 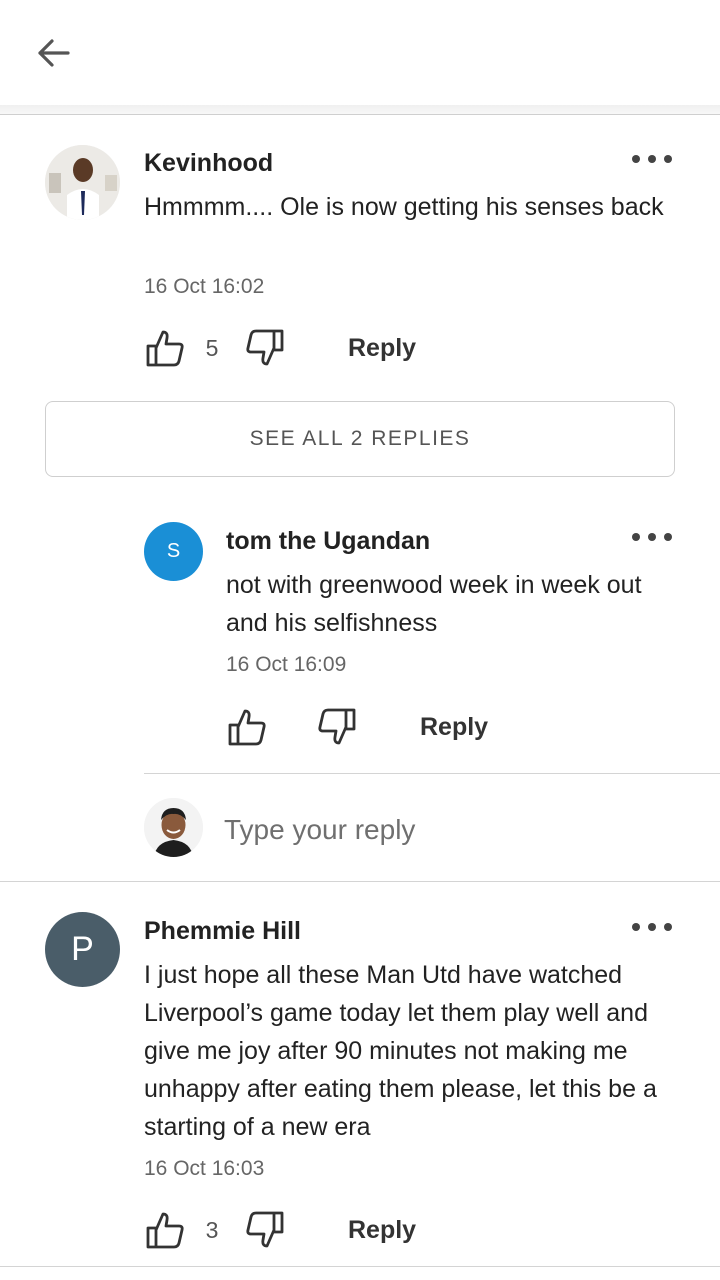 I want to click on current-user-avatar, so click(x=173, y=827).